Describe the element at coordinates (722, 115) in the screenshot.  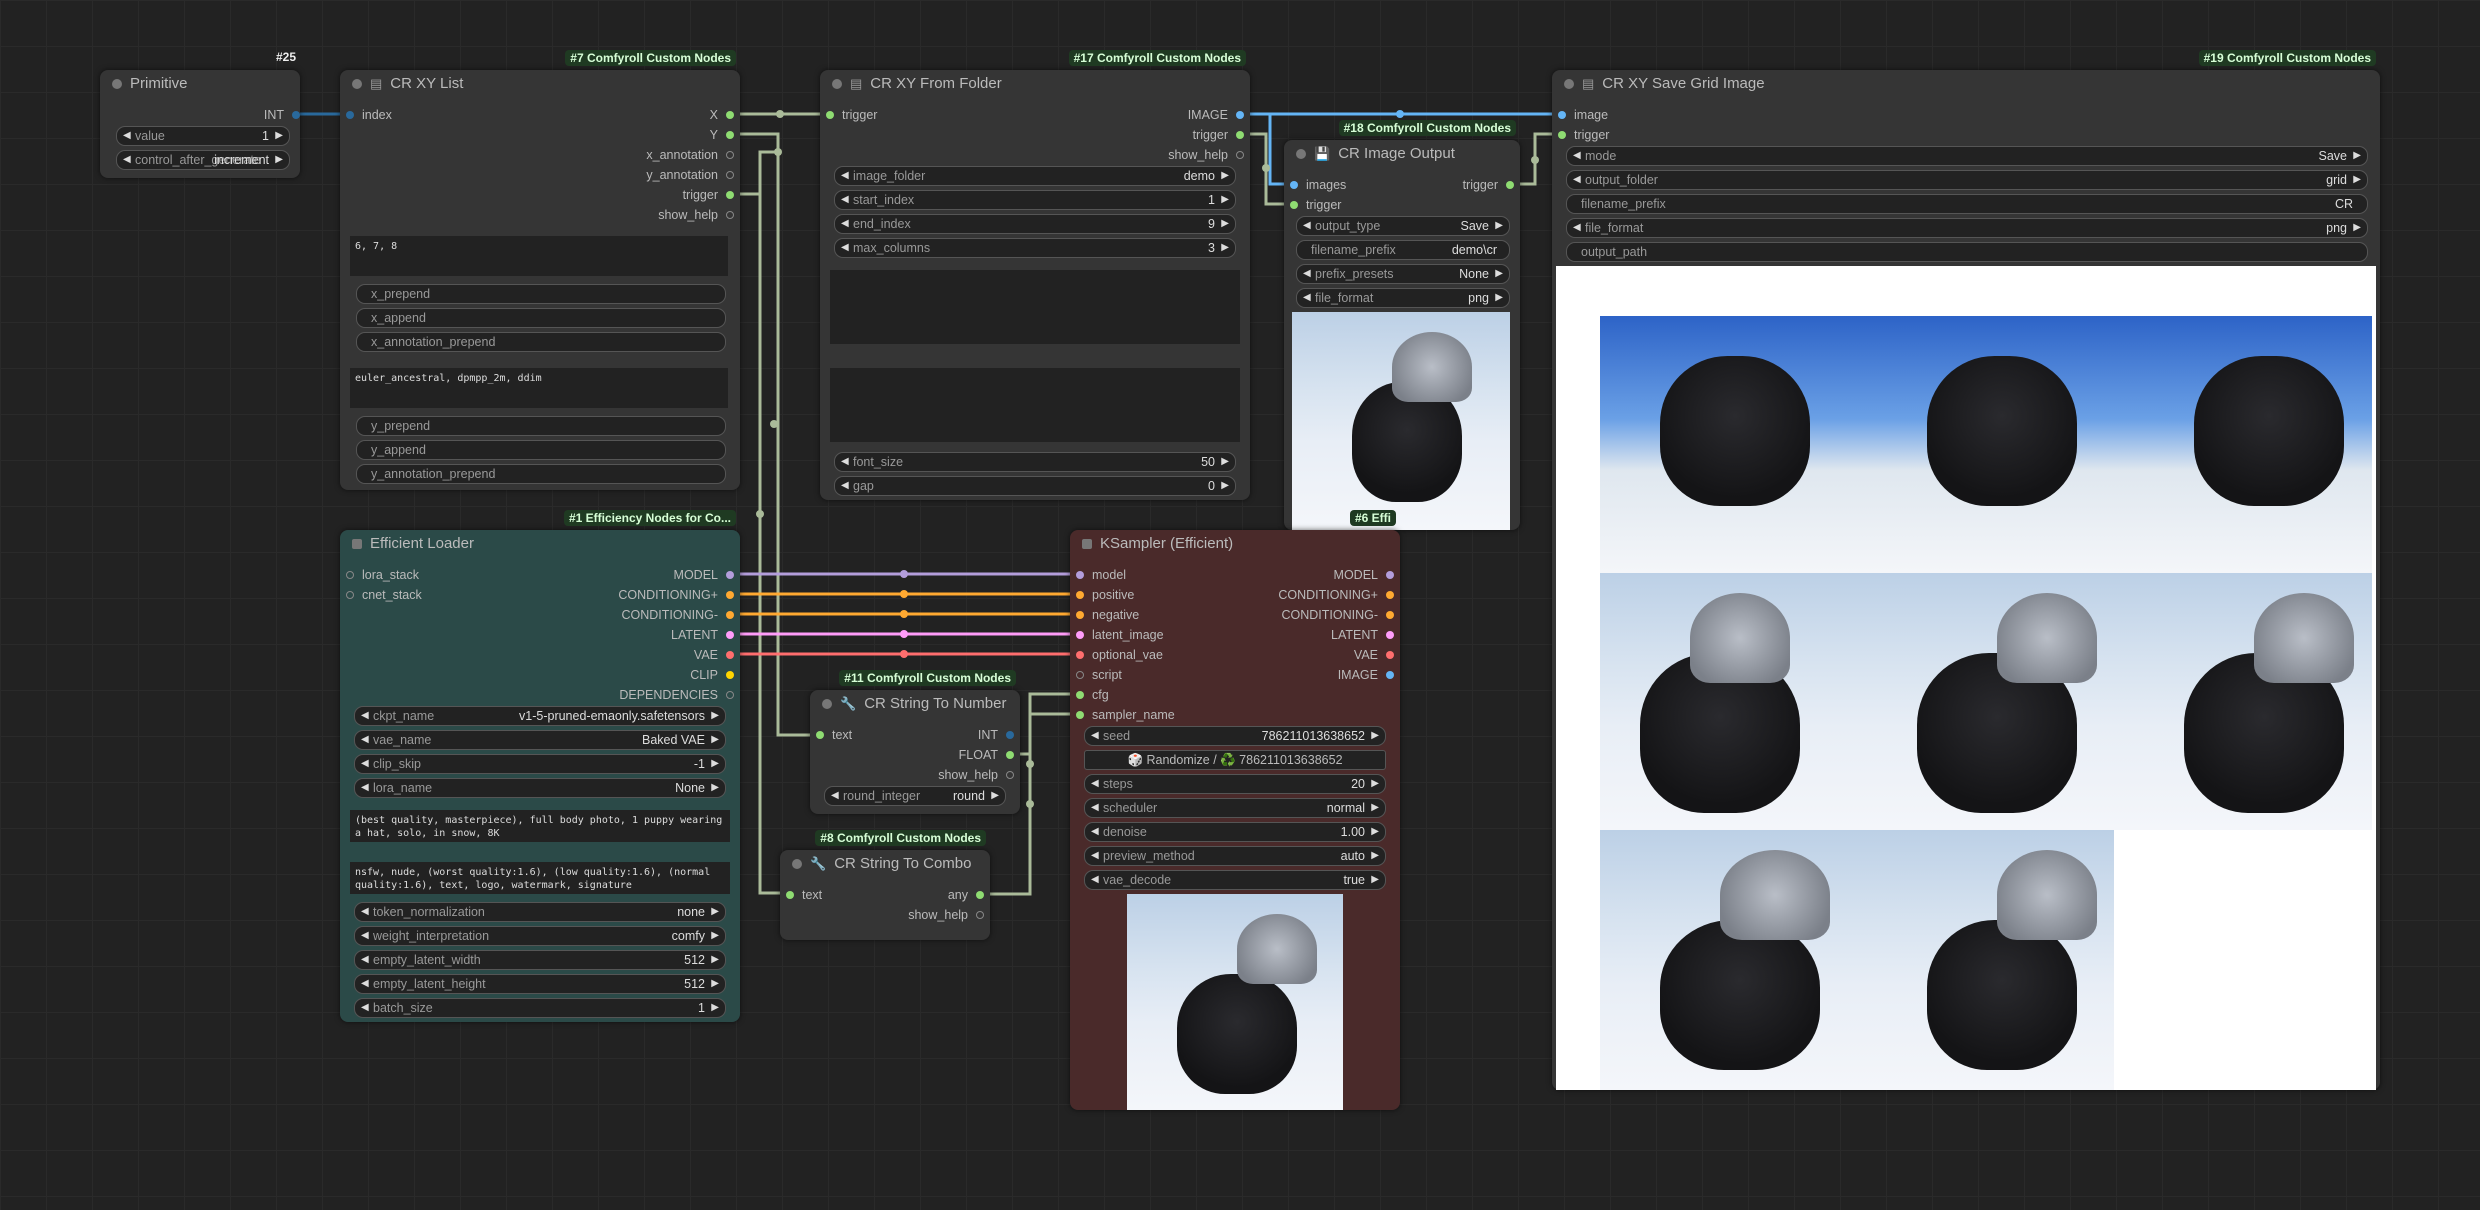
I see `output-slot-x: X` at that location.